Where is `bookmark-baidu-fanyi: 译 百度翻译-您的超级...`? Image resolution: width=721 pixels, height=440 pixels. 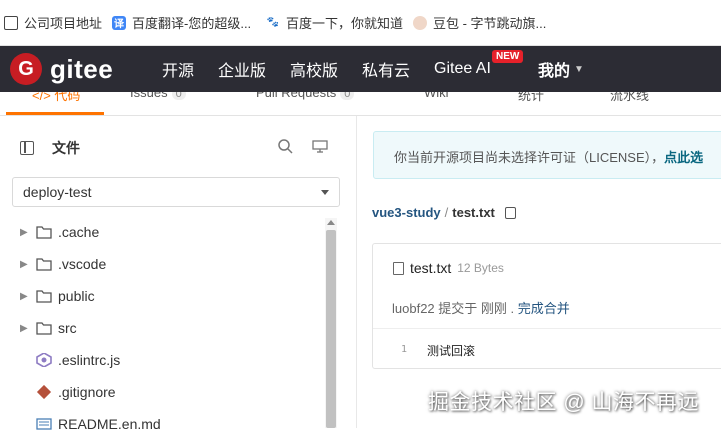 bookmark-baidu-fanyi: 译 百度翻译-您的超级... is located at coordinates (181, 22).